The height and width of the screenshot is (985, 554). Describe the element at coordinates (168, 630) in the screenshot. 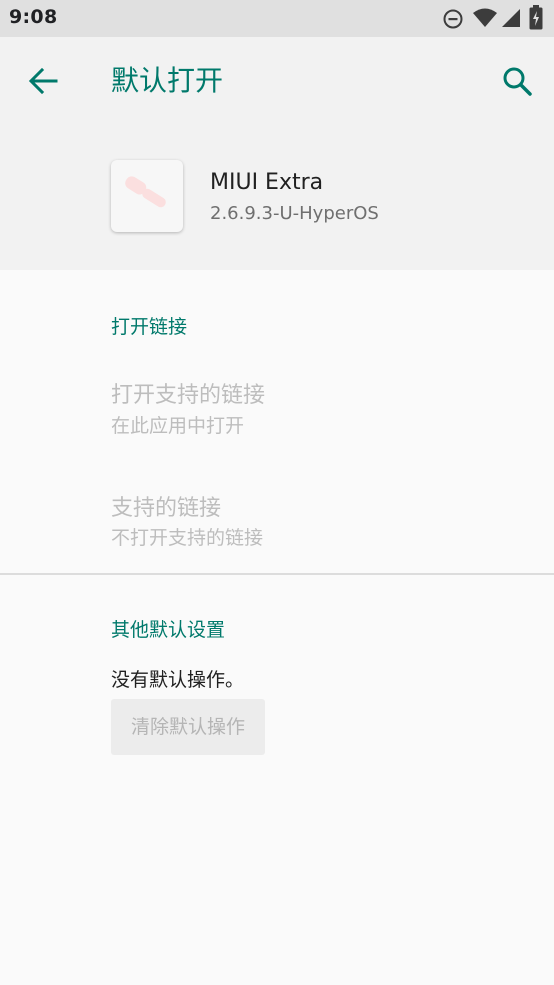

I see `section-title-other-defaults: 其他默认设置` at that location.